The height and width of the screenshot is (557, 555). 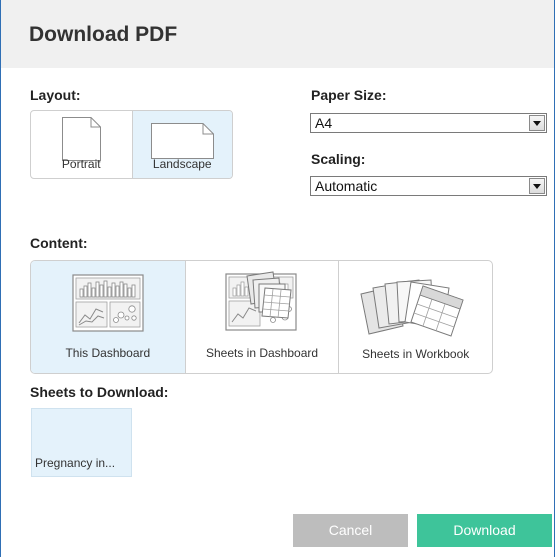 What do you see at coordinates (412, 308) in the screenshot?
I see `sheets-in-workbook-icon` at bounding box center [412, 308].